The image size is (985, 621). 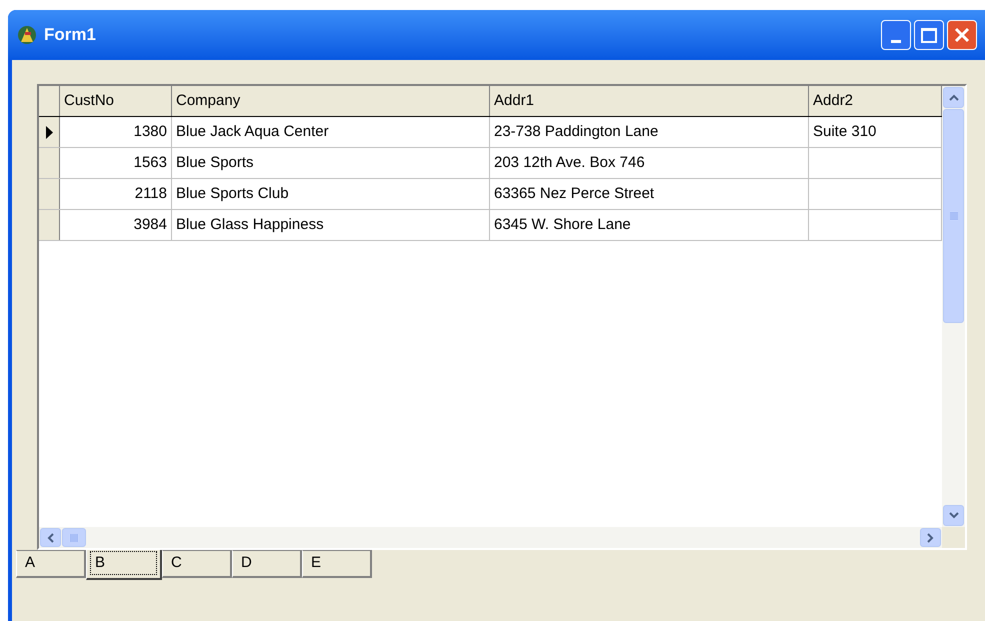 I want to click on table-cell-text: Blue Glass Happiness, so click(x=250, y=224).